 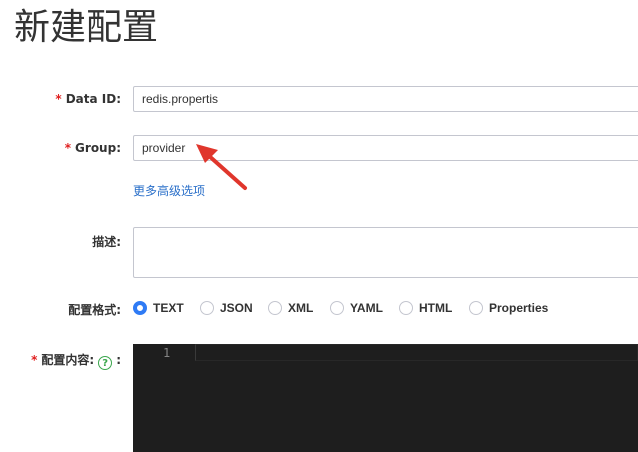 I want to click on radio-json: JSON, so click(x=226, y=308).